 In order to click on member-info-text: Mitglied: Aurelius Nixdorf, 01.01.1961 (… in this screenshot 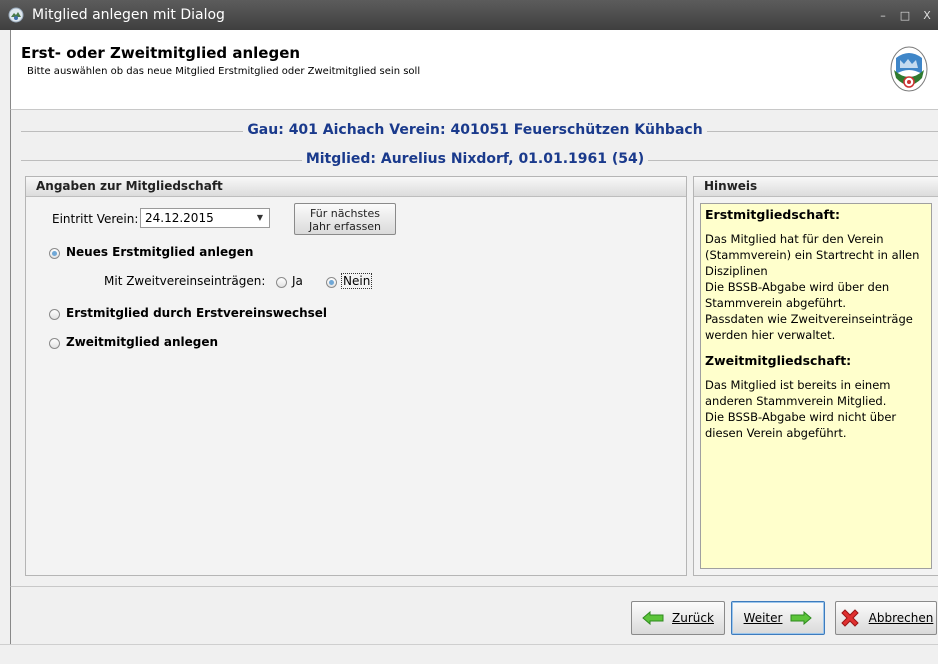, I will do `click(475, 159)`.